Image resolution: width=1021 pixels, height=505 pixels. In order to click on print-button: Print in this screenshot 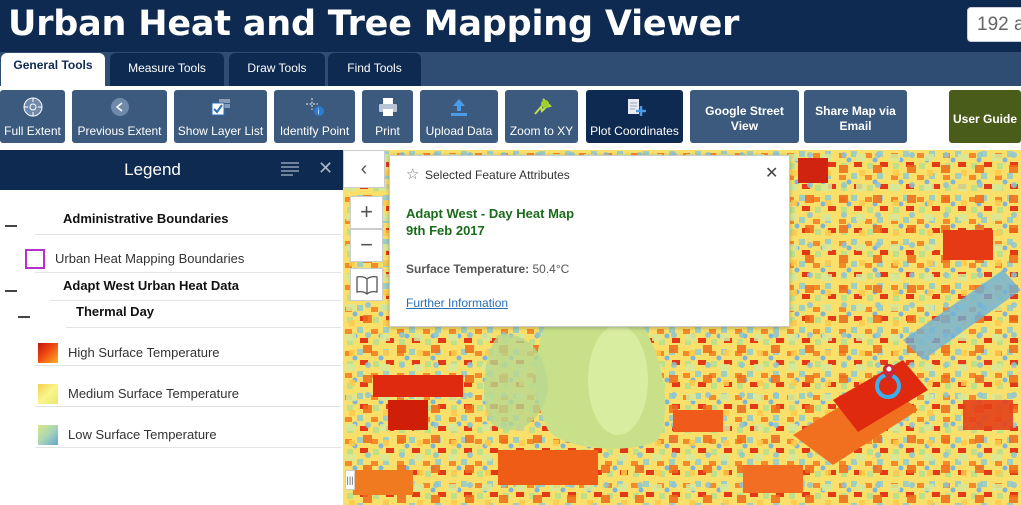, I will do `click(387, 116)`.